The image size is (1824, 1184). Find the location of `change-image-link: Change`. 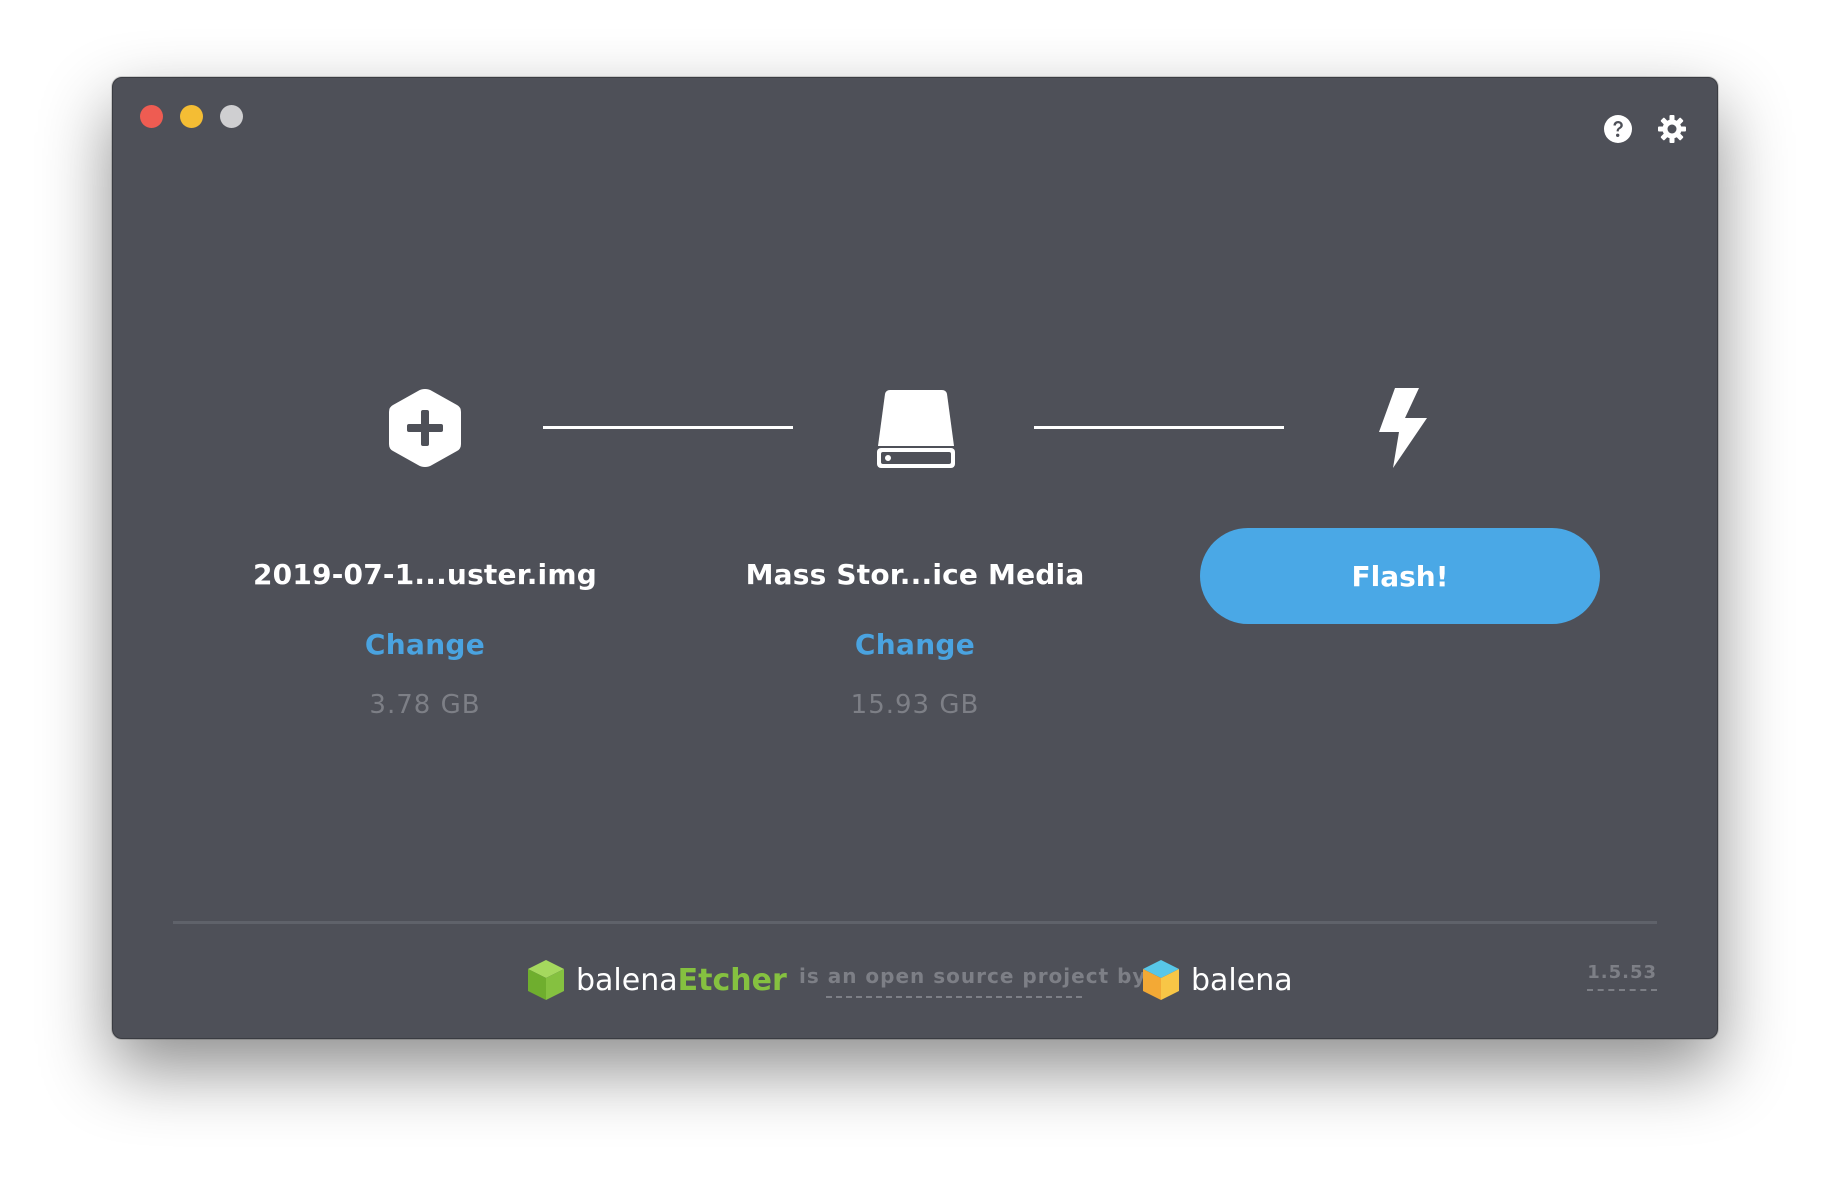

change-image-link: Change is located at coordinates (425, 644).